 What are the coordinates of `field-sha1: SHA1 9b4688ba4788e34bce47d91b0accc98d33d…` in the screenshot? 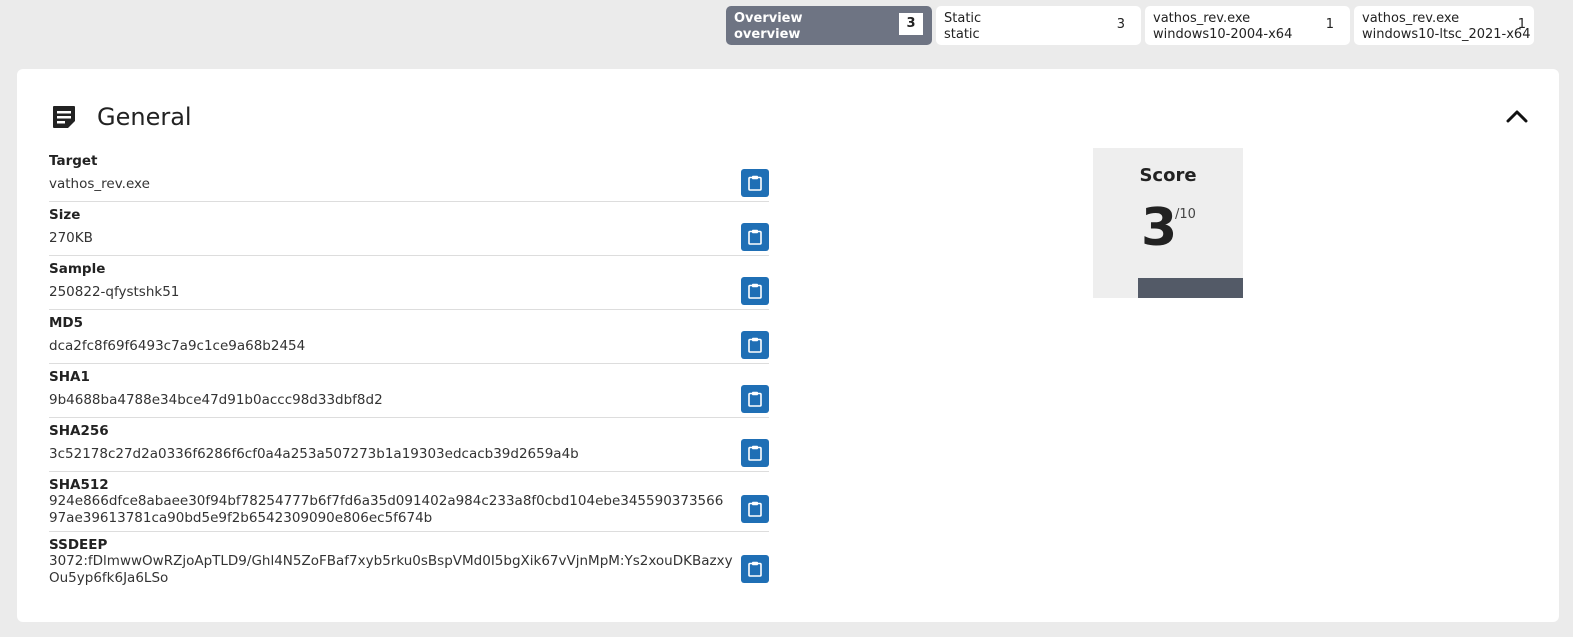 It's located at (409, 391).